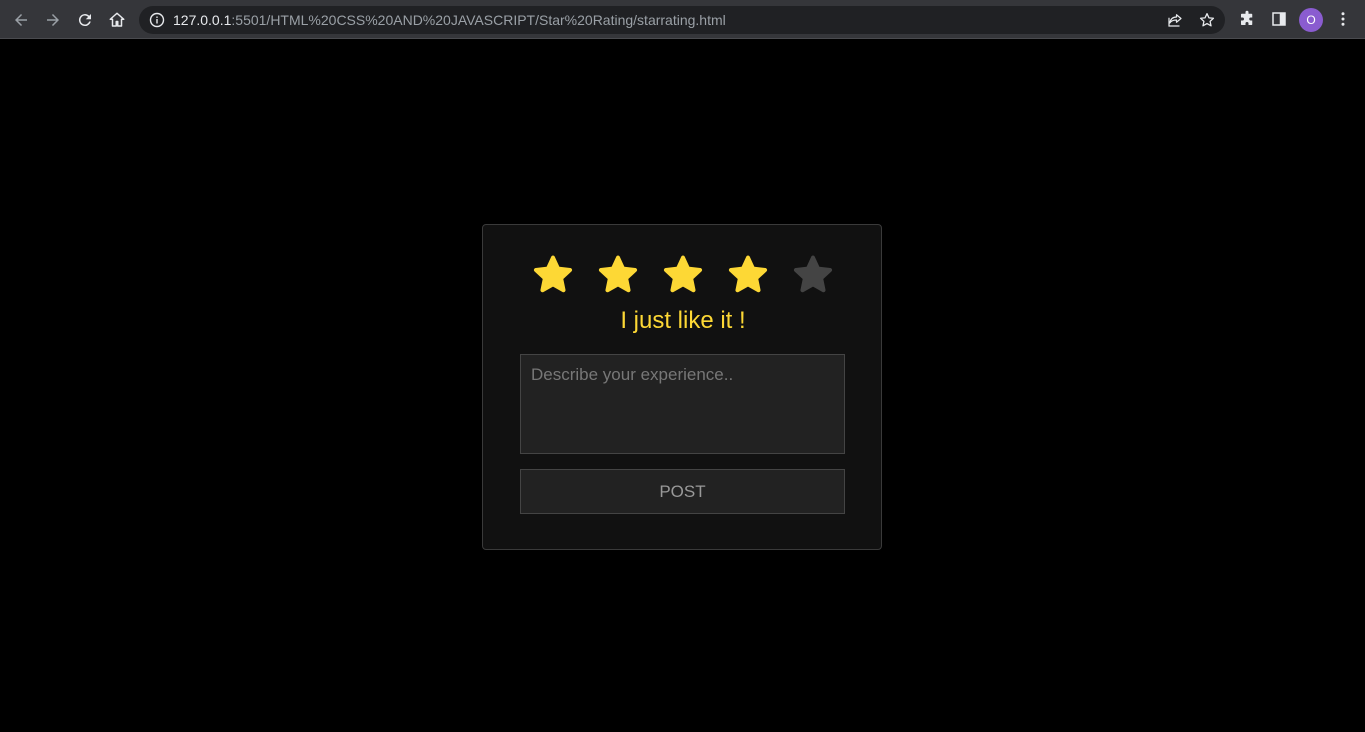 The width and height of the screenshot is (1365, 732). What do you see at coordinates (1343, 19) in the screenshot?
I see `menu-kebab-icon` at bounding box center [1343, 19].